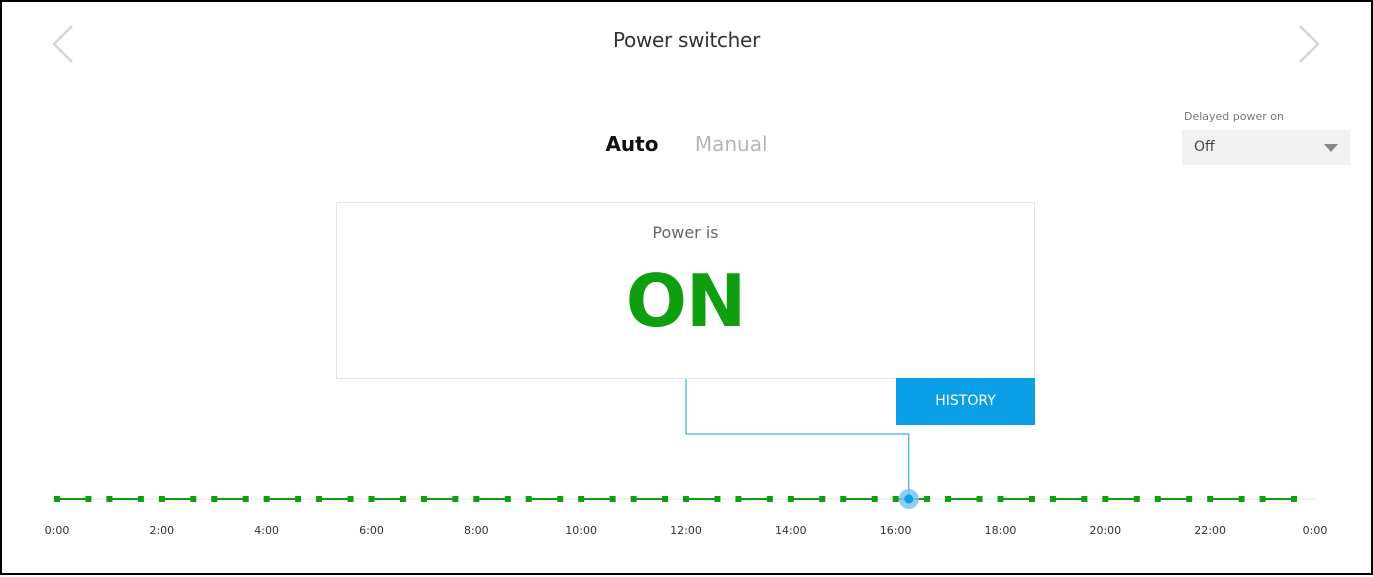 This screenshot has height=577, width=1373. Describe the element at coordinates (685, 301) in the screenshot. I see `power-status-value: ON` at that location.